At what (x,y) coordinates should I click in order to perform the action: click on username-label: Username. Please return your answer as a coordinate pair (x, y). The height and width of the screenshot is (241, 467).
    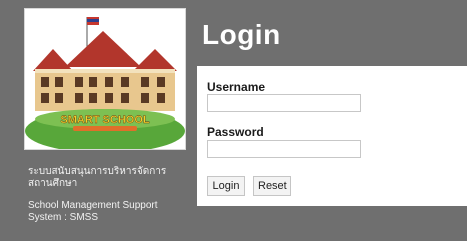
    Looking at the image, I should click on (236, 87).